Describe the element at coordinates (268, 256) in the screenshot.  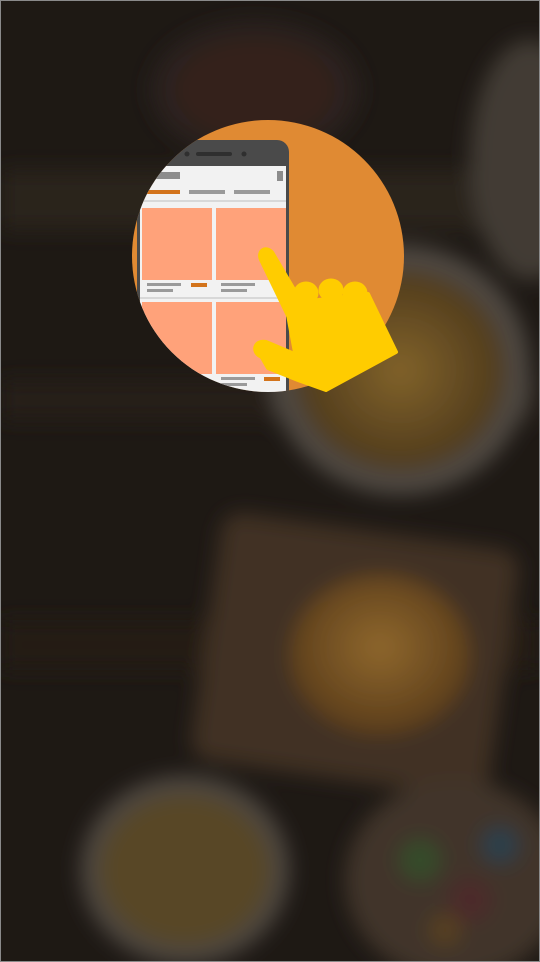
I see `phone-tap-illustration-icon` at that location.